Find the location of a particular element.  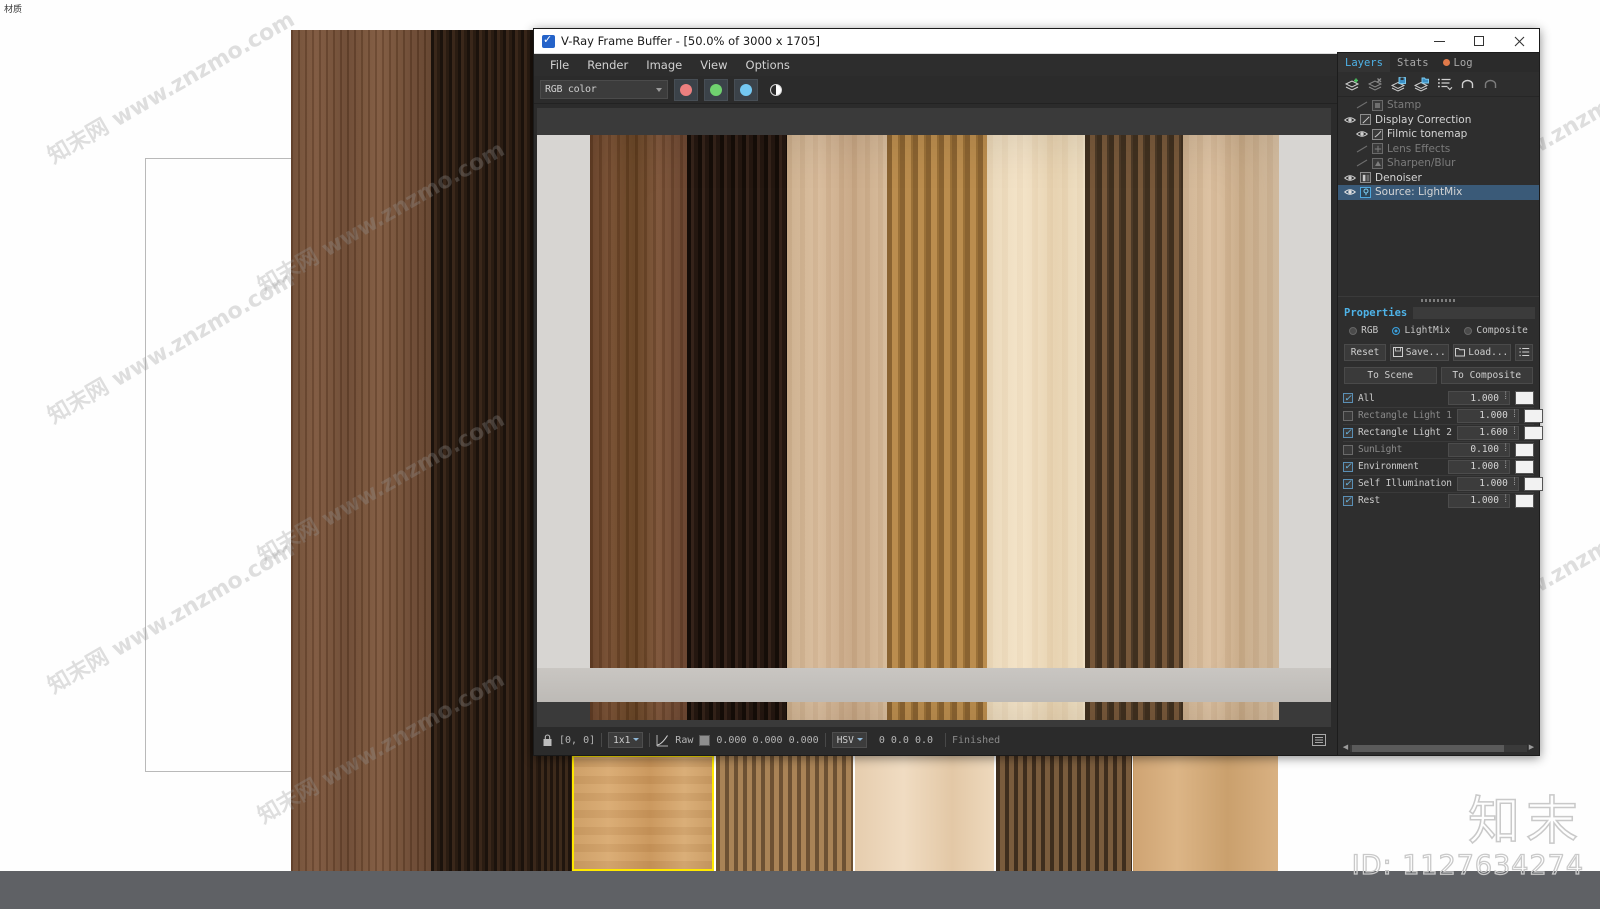

undo-button is located at coordinates (1468, 84).